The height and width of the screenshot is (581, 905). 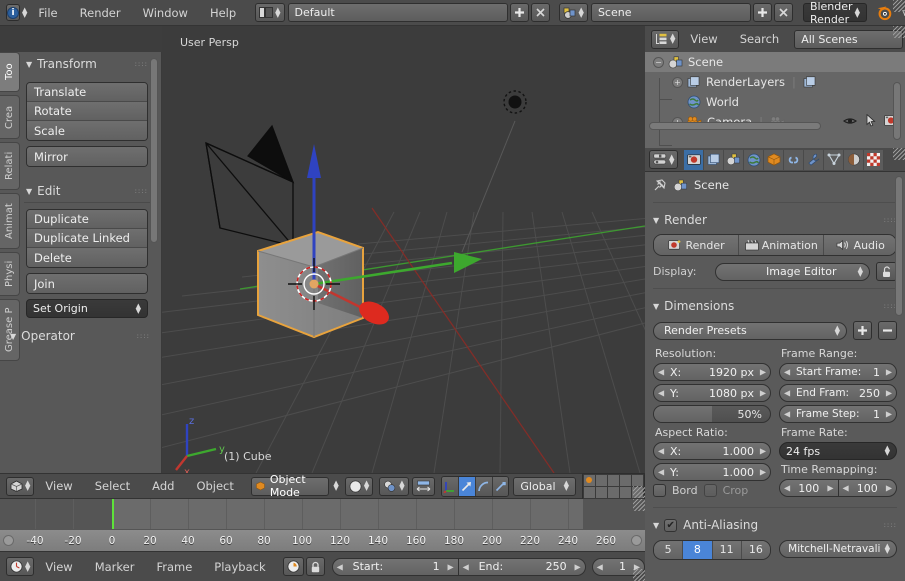 I want to click on aa-sample-8: 8, so click(x=698, y=550).